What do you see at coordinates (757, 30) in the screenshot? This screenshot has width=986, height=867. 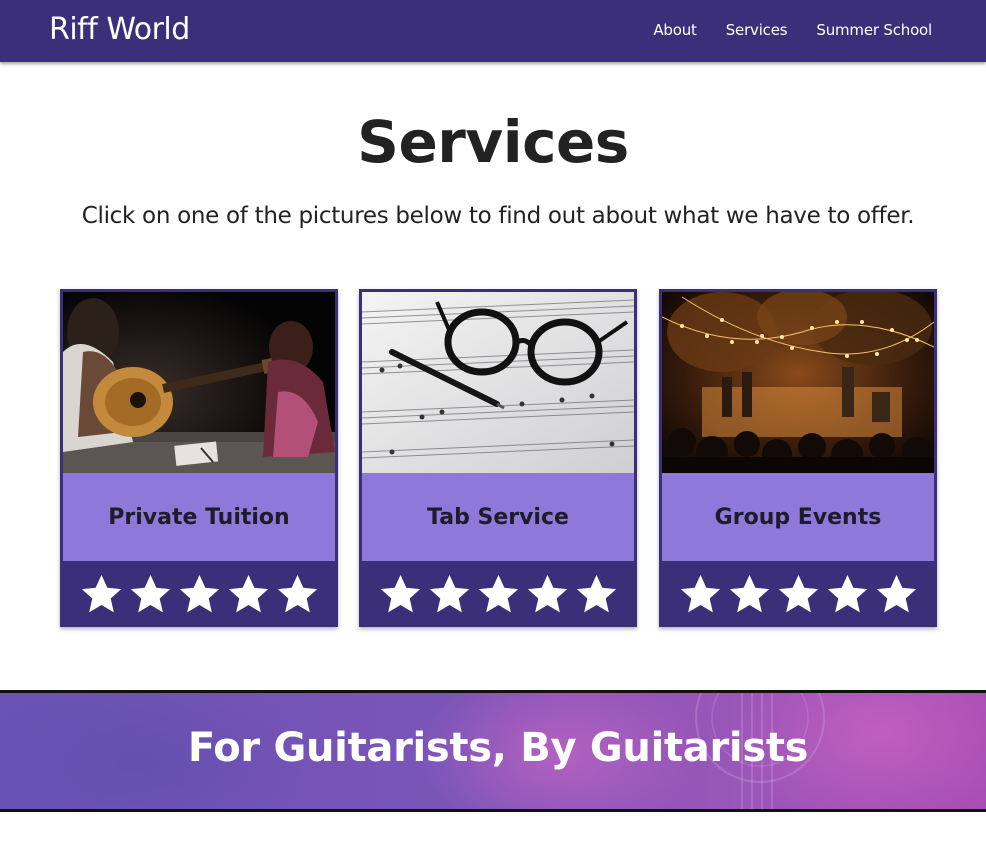 I see `nav-link-services: Services` at bounding box center [757, 30].